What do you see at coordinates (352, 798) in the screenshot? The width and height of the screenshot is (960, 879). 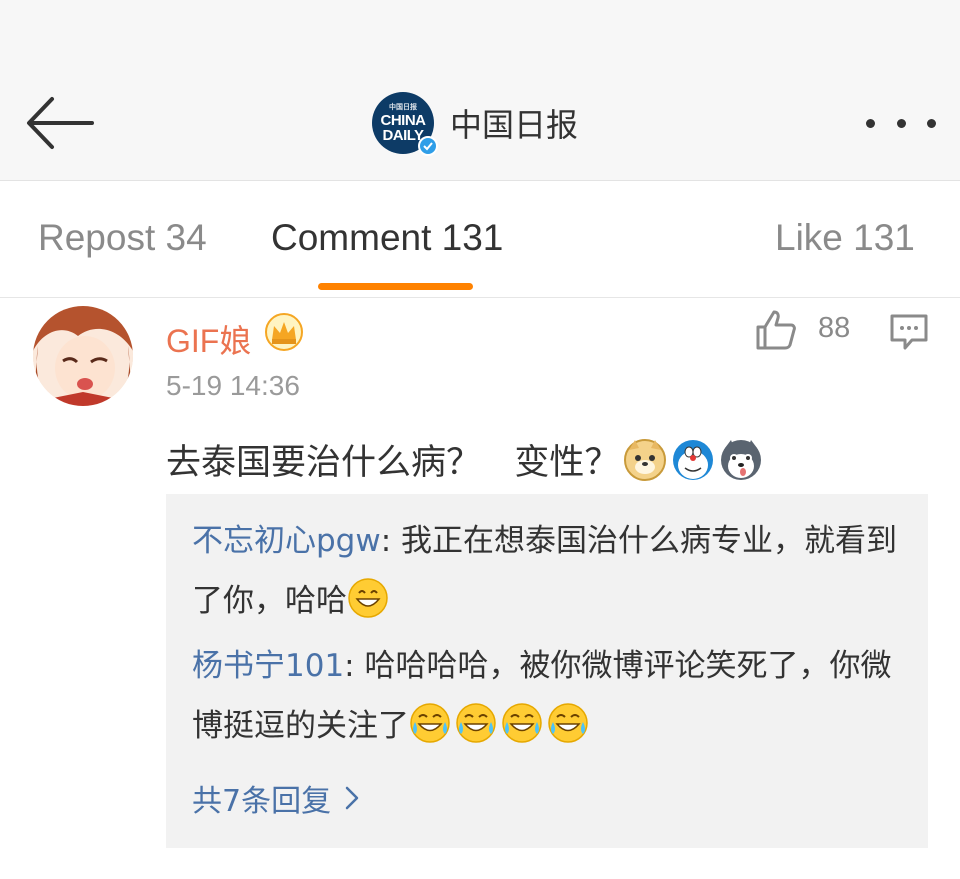 I see `chevron-right-icon` at bounding box center [352, 798].